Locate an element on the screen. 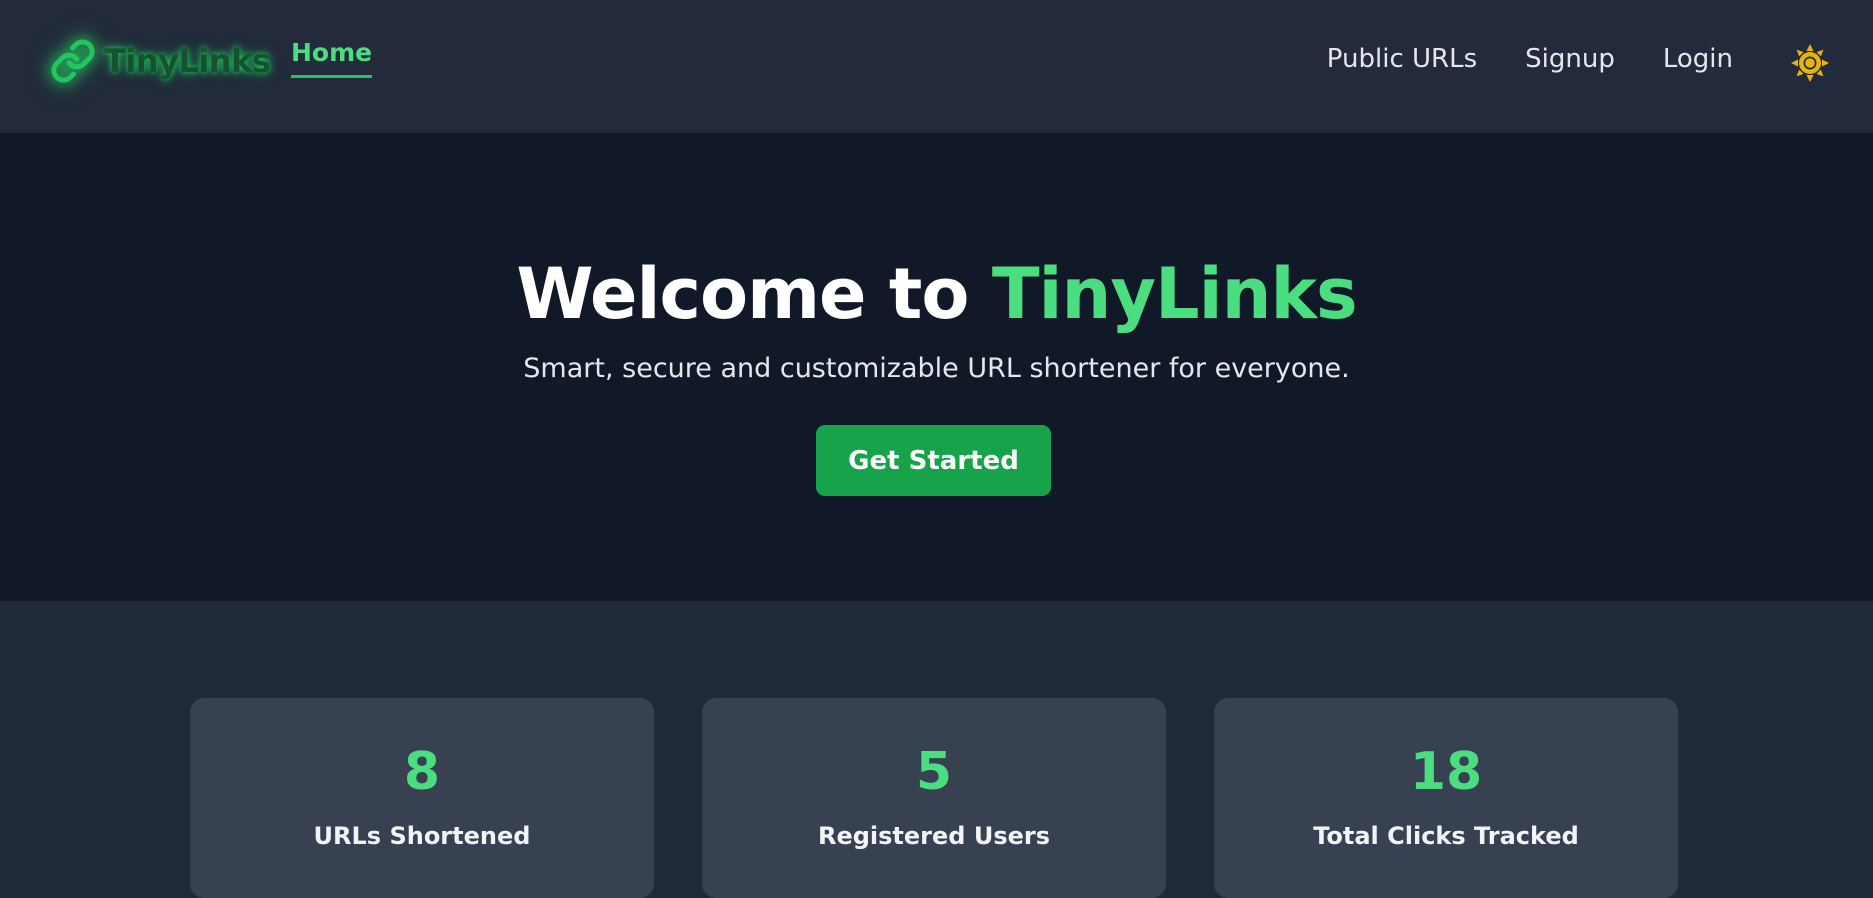 The image size is (1873, 898). hero-title: Welcome to TinyLinks is located at coordinates (936, 294).